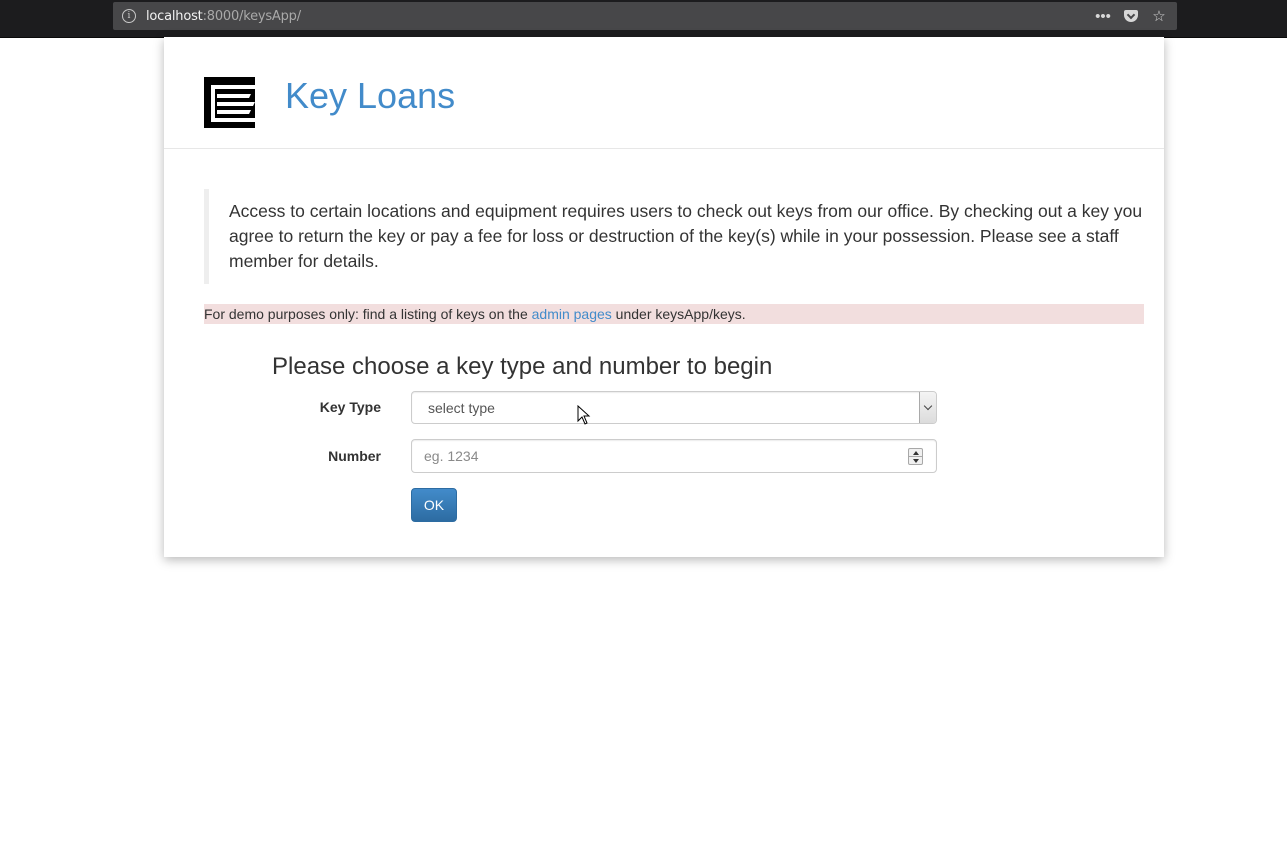 The height and width of the screenshot is (859, 1287). I want to click on url-text: localhost:8000/keysApp/, so click(223, 16).